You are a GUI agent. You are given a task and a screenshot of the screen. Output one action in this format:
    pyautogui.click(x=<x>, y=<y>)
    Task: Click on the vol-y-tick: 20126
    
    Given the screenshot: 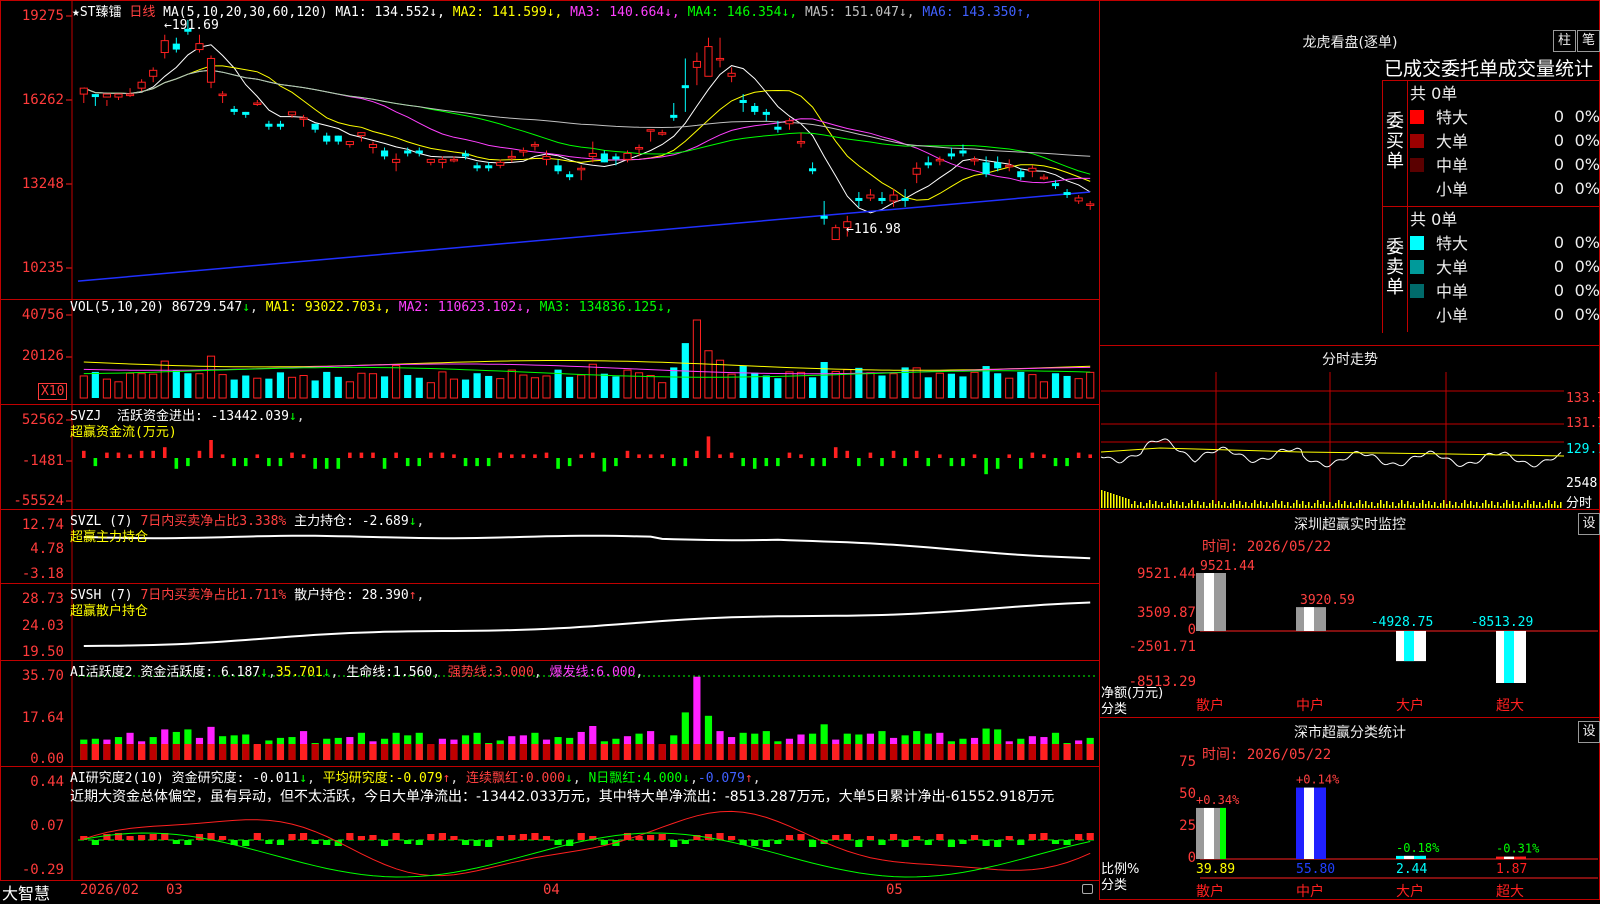 What is the action you would take?
    pyautogui.click(x=42, y=356)
    